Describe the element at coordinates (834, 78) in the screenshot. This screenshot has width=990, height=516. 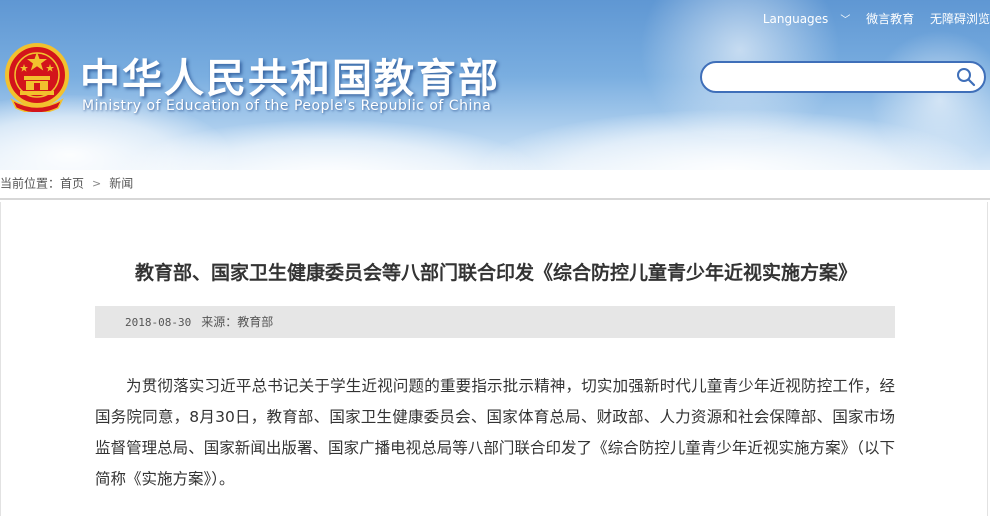
I see `search-input` at that location.